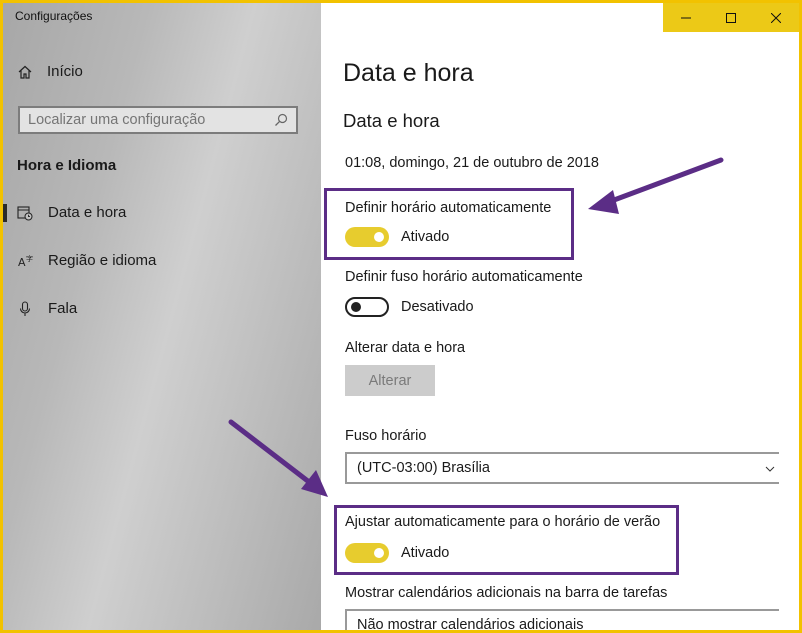  I want to click on minimize-icon, so click(685, 17).